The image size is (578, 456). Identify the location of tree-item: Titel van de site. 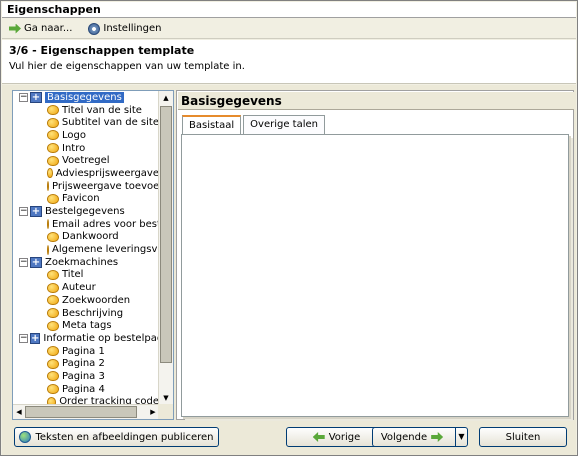
(86, 110).